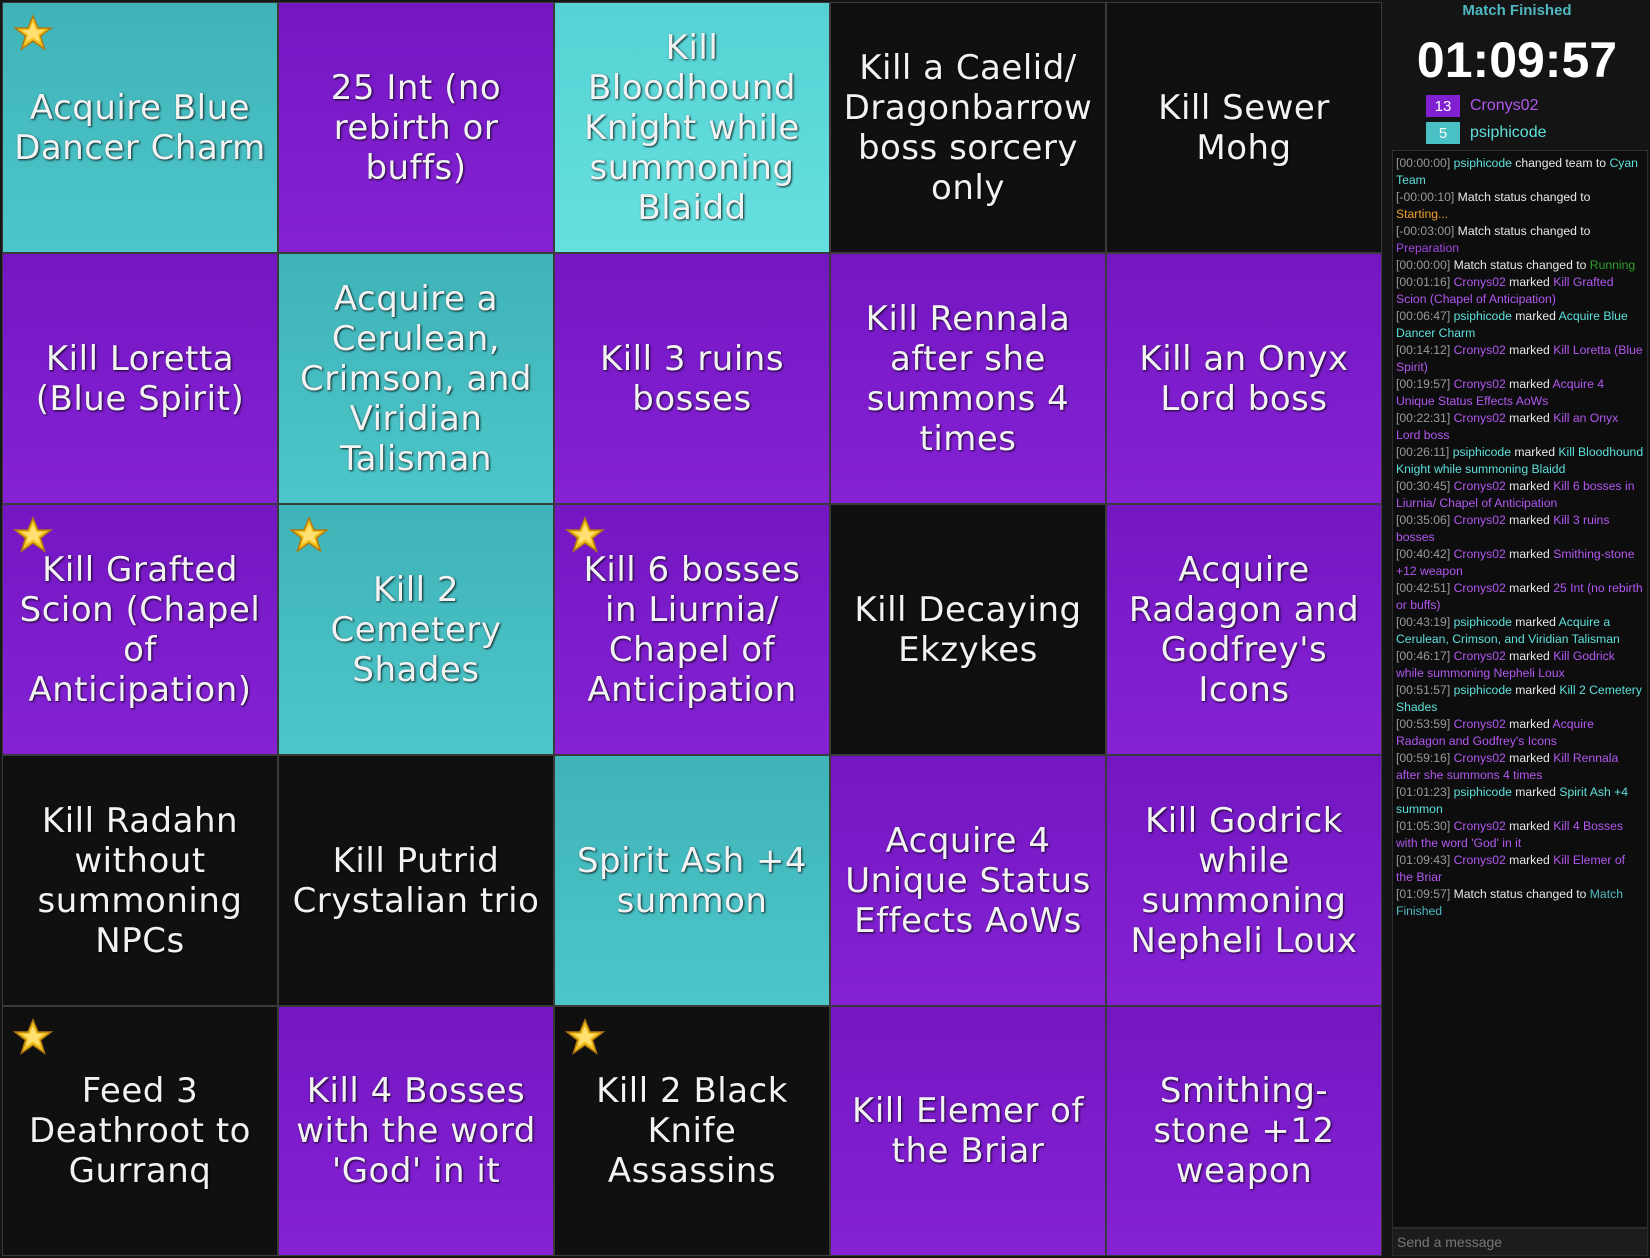 The height and width of the screenshot is (1258, 1650). What do you see at coordinates (1423, 282) in the screenshot?
I see `log-timestamp: [00:01:16]` at bounding box center [1423, 282].